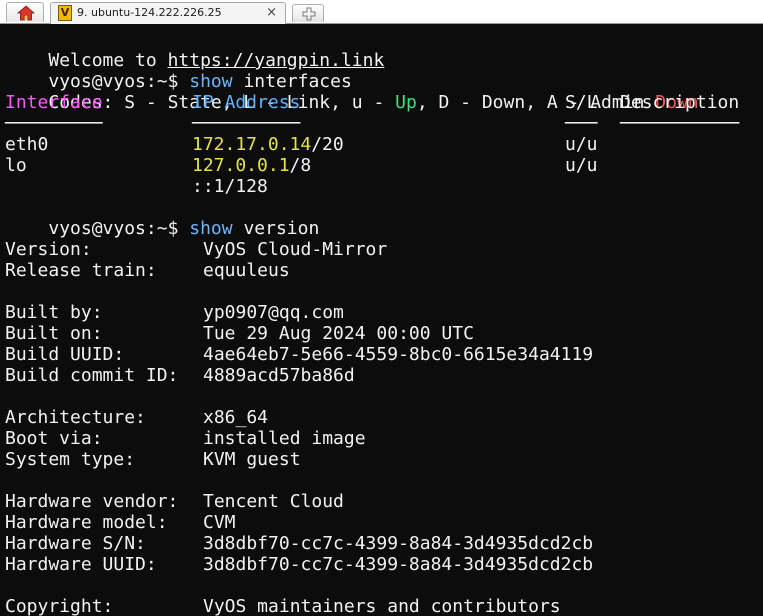  I want to click on new-tab-icon, so click(309, 14).